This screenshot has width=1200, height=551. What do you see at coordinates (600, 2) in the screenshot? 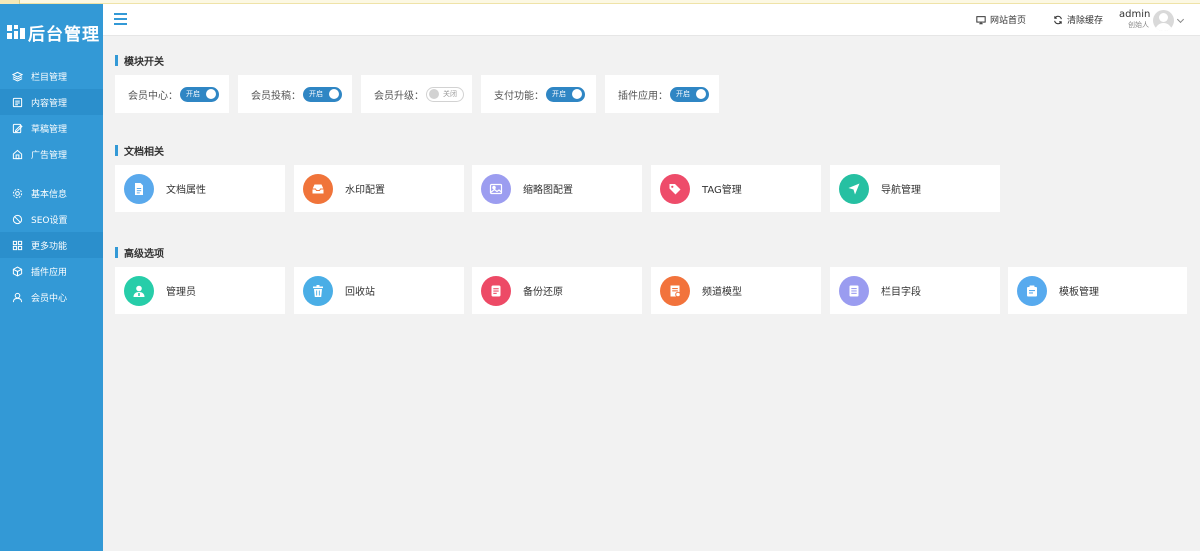
I see `top-notice-strip` at bounding box center [600, 2].